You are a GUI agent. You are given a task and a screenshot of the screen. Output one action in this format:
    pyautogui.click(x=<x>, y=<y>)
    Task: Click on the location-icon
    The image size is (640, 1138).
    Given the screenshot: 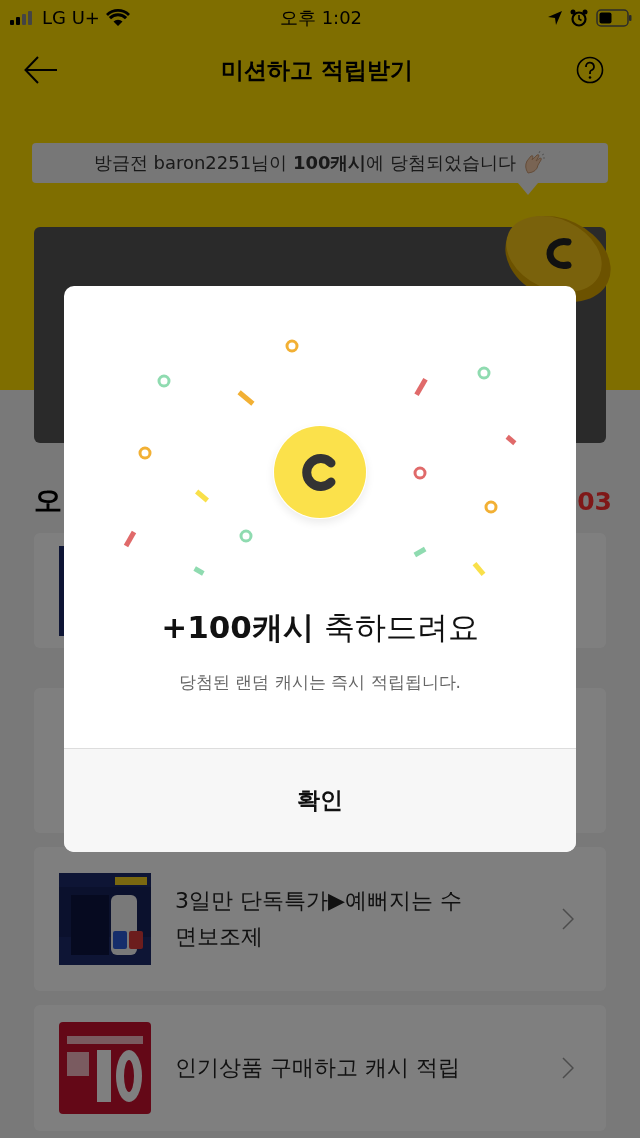 What is the action you would take?
    pyautogui.click(x=555, y=17)
    